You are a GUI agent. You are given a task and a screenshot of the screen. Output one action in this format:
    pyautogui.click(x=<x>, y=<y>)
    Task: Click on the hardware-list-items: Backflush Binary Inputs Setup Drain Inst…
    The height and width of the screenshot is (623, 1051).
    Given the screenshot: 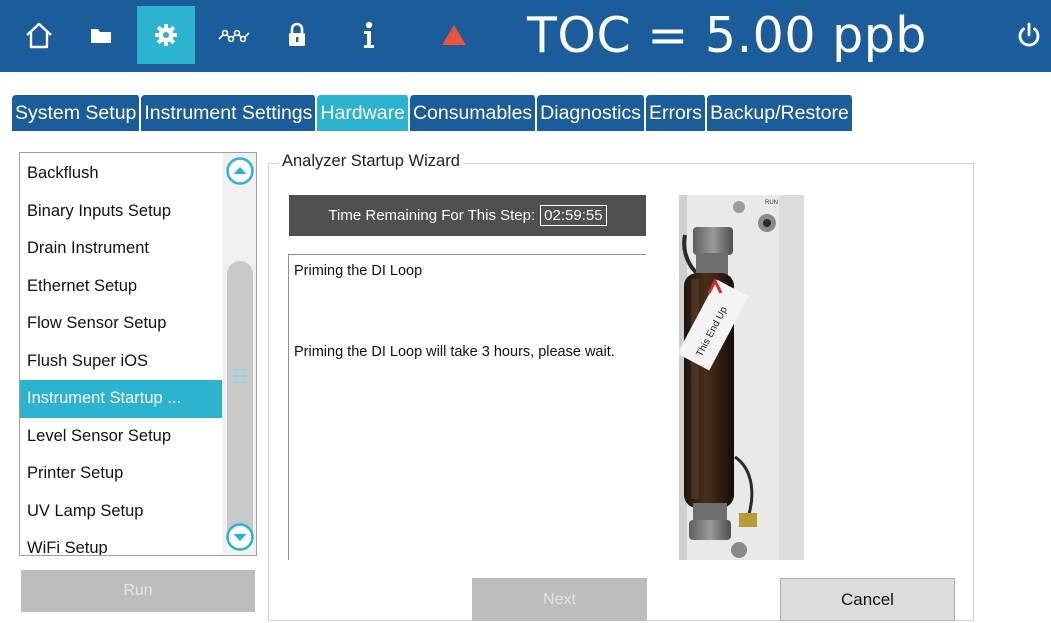 What is the action you would take?
    pyautogui.click(x=121, y=355)
    